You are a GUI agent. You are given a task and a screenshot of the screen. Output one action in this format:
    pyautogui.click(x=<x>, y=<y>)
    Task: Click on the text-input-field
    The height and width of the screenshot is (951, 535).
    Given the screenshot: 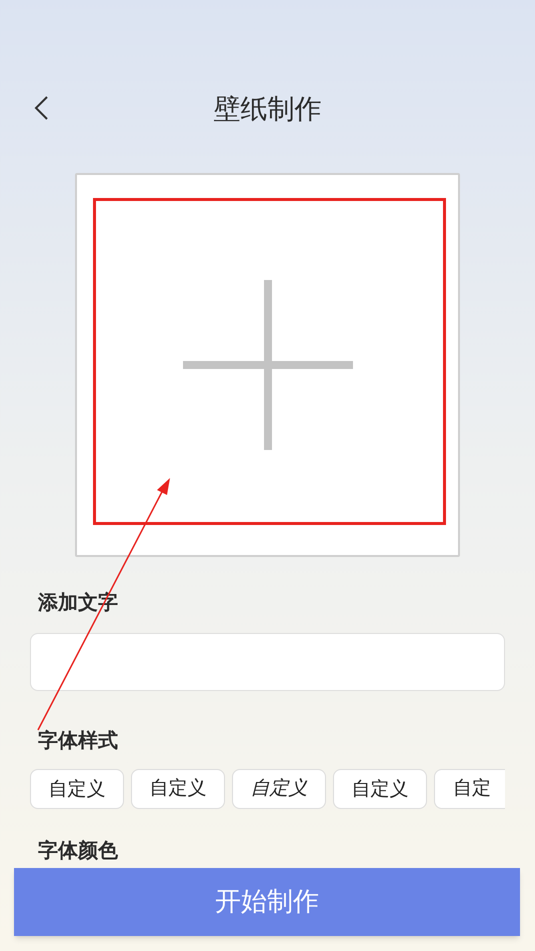 What is the action you would take?
    pyautogui.click(x=267, y=662)
    